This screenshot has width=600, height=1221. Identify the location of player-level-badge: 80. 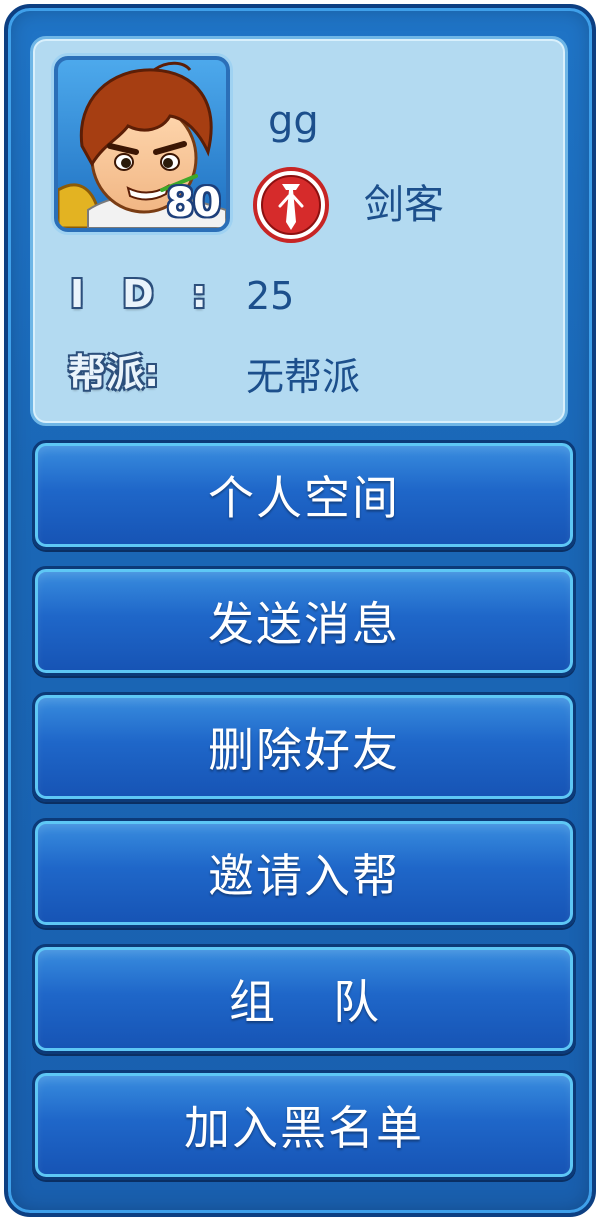
(193, 203).